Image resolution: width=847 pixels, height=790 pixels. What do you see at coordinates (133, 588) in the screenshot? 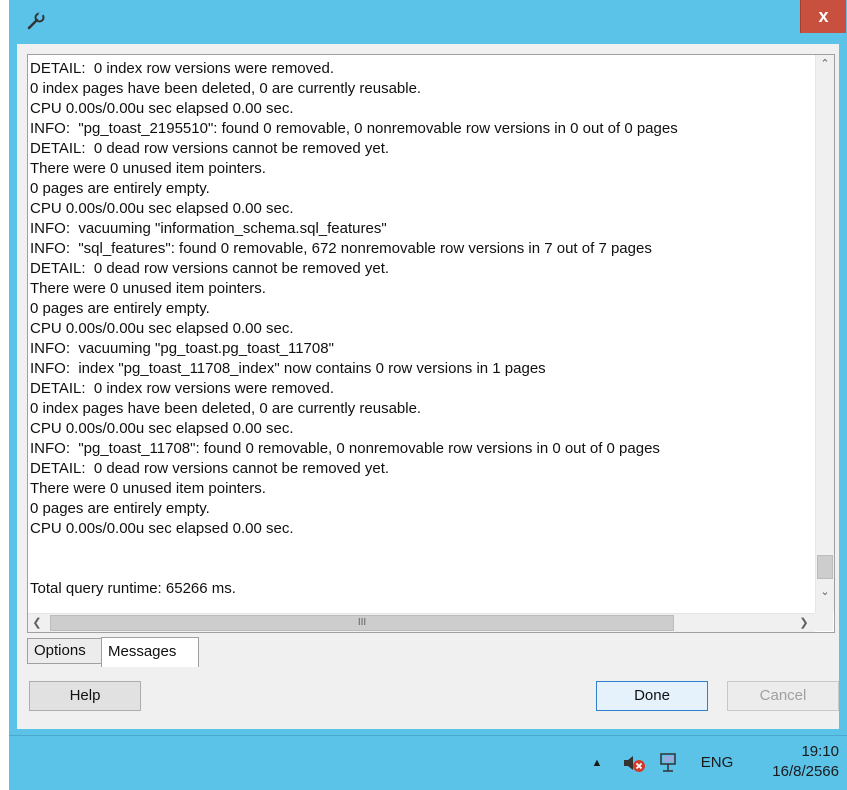
I see `log-line: Total query runtime: 65266 ms.` at bounding box center [133, 588].